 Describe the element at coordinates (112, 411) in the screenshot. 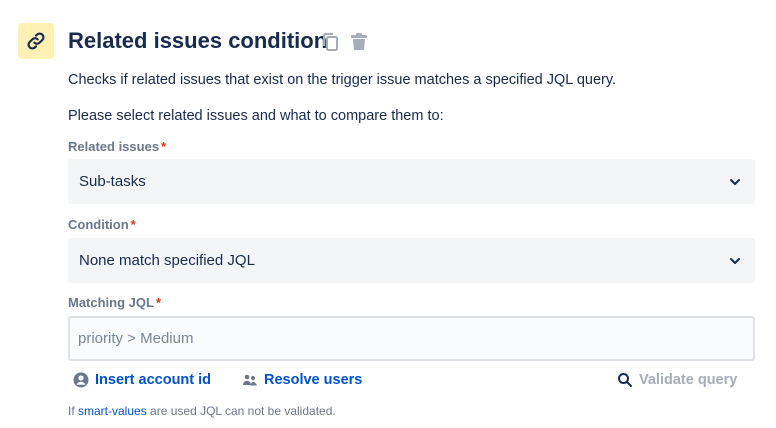

I see `smart-values-link: smart-values` at that location.